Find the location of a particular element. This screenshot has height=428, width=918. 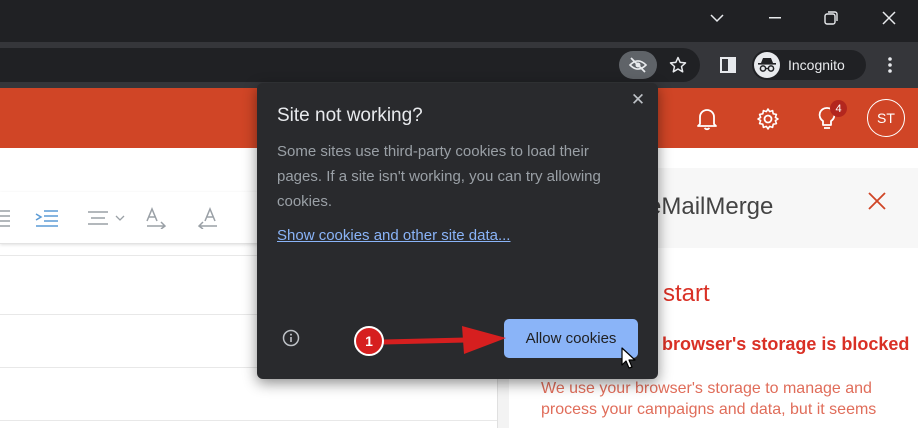

eye-off-icon is located at coordinates (638, 65).